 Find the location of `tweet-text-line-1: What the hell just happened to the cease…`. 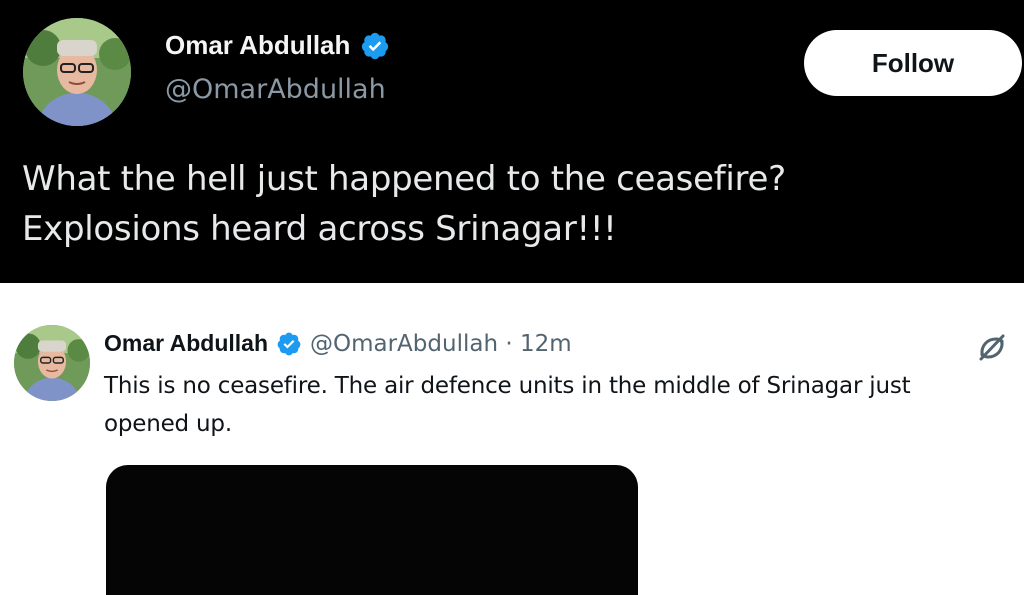

tweet-text-line-1: What the hell just happened to the cease… is located at coordinates (404, 179).